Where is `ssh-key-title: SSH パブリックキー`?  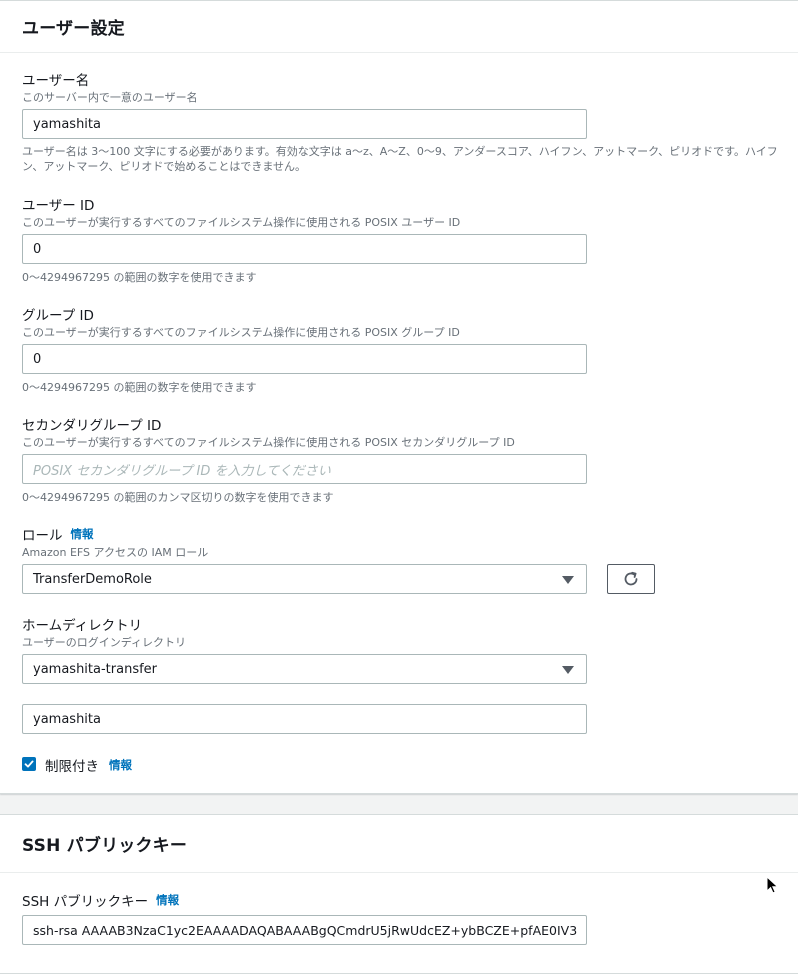
ssh-key-title: SSH パブリックキー is located at coordinates (105, 846).